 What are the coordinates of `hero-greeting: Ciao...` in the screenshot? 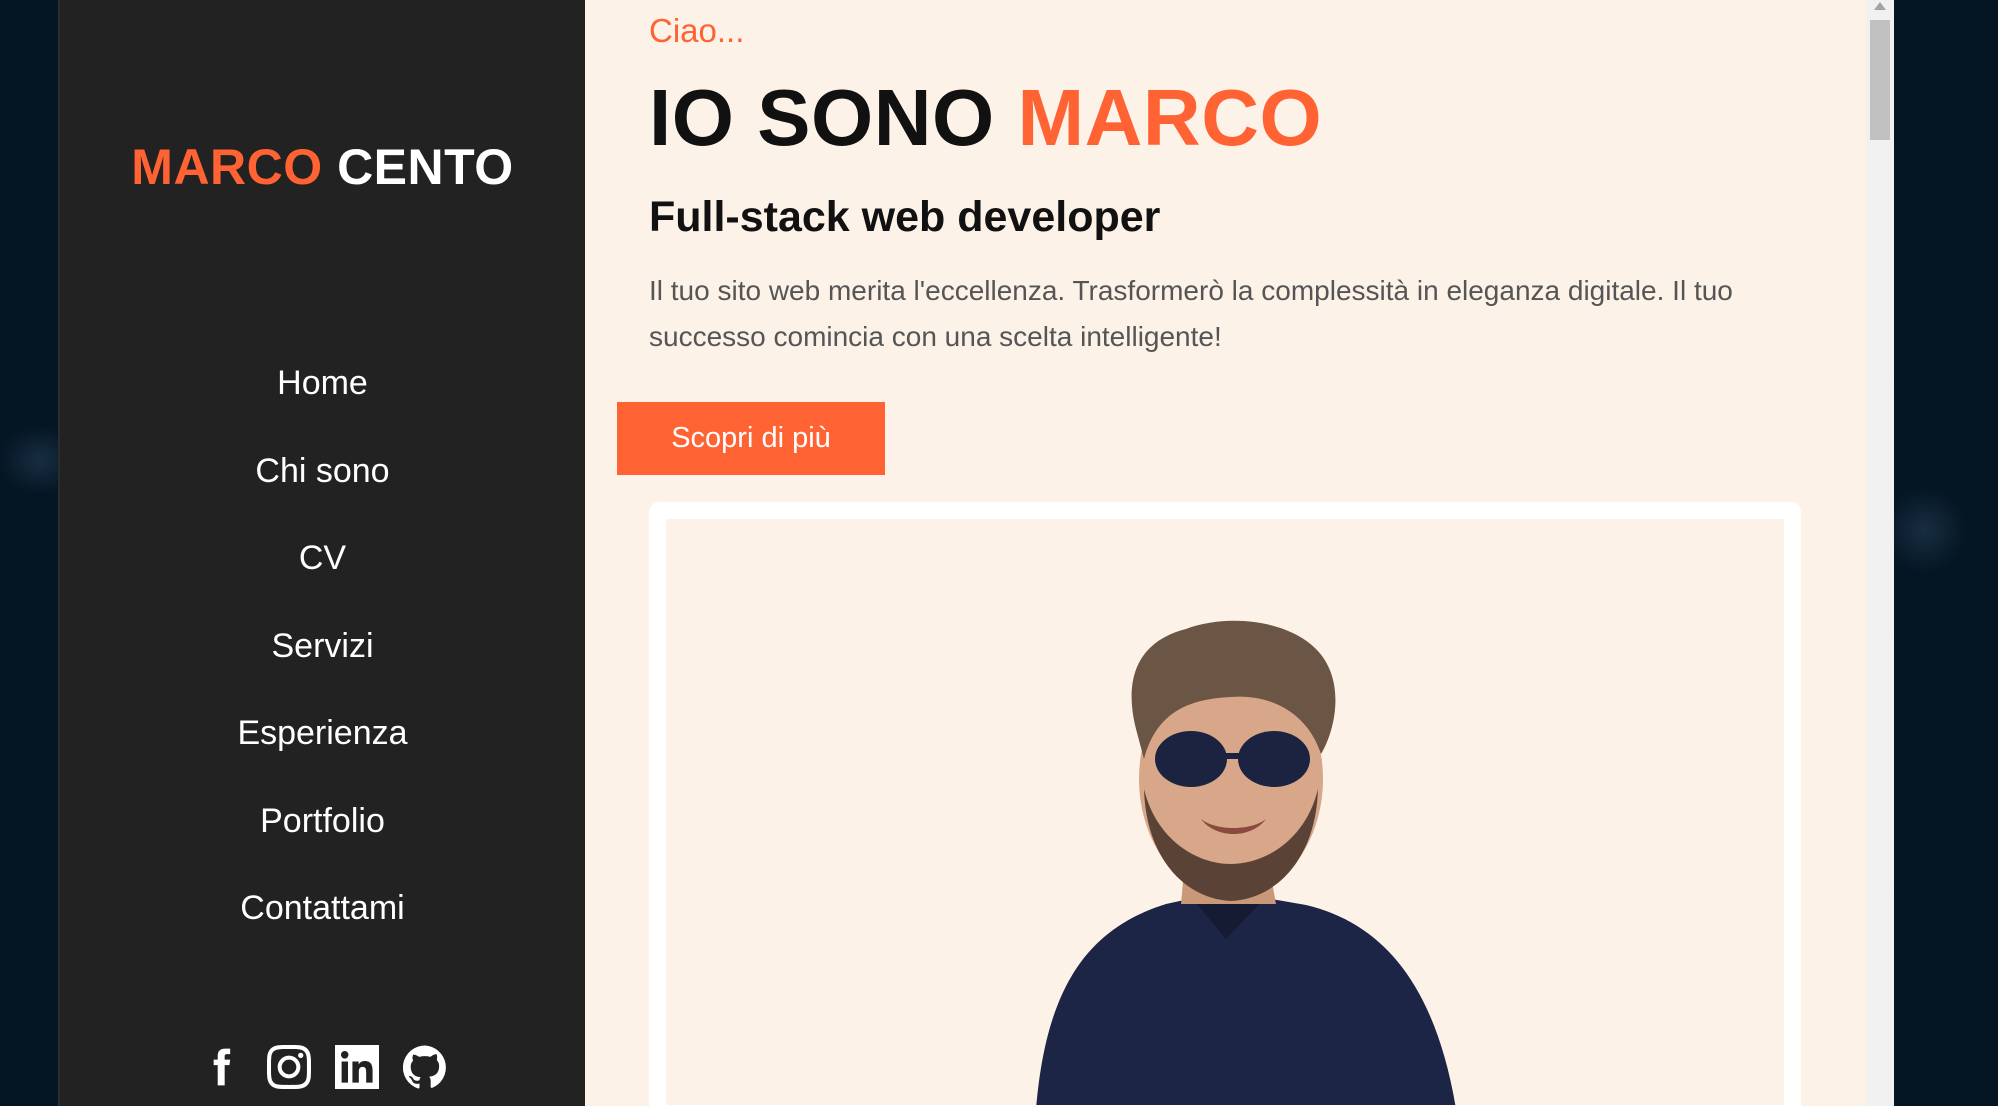 It's located at (697, 30).